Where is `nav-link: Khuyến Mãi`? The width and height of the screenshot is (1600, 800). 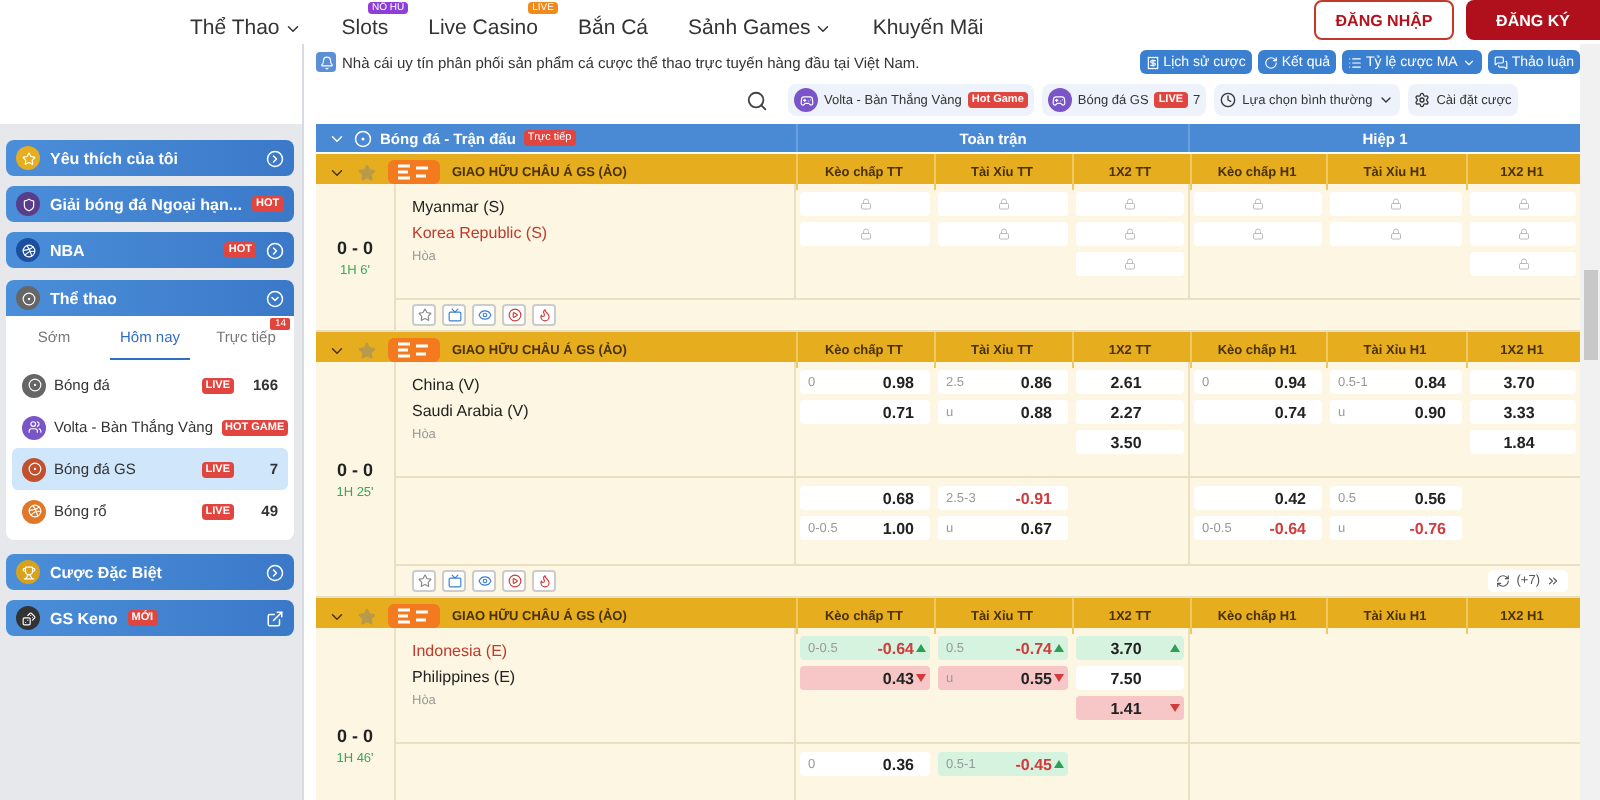
nav-link: Khuyến Mãi is located at coordinates (928, 30).